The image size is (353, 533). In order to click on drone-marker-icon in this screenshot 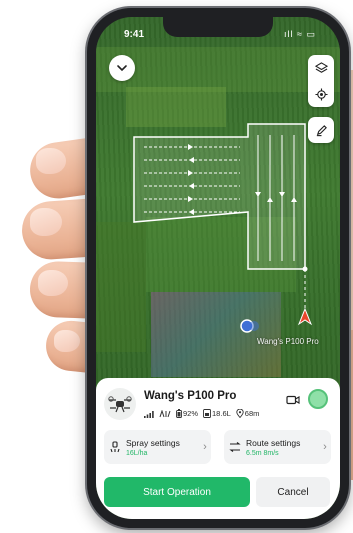, I will do `click(305, 316)`.